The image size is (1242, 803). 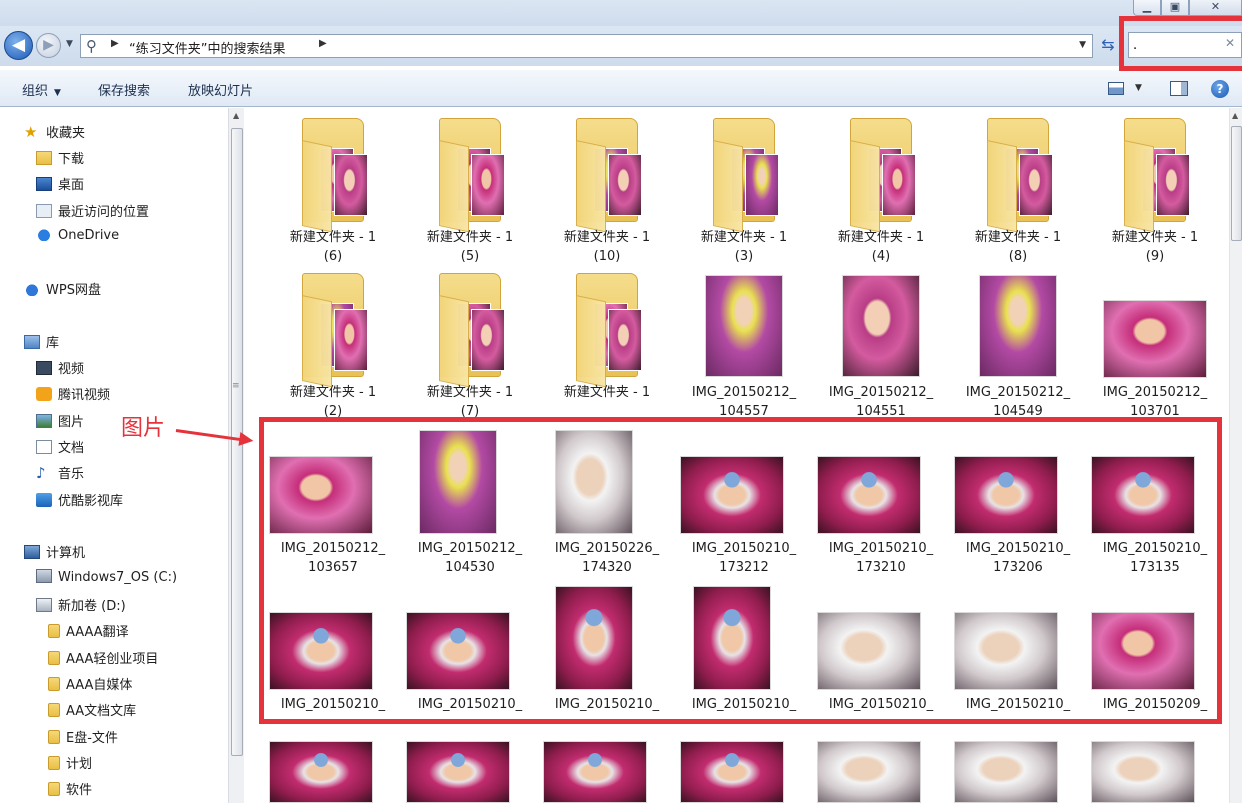 What do you see at coordinates (31, 132) in the screenshot?
I see `star-icon: ★` at bounding box center [31, 132].